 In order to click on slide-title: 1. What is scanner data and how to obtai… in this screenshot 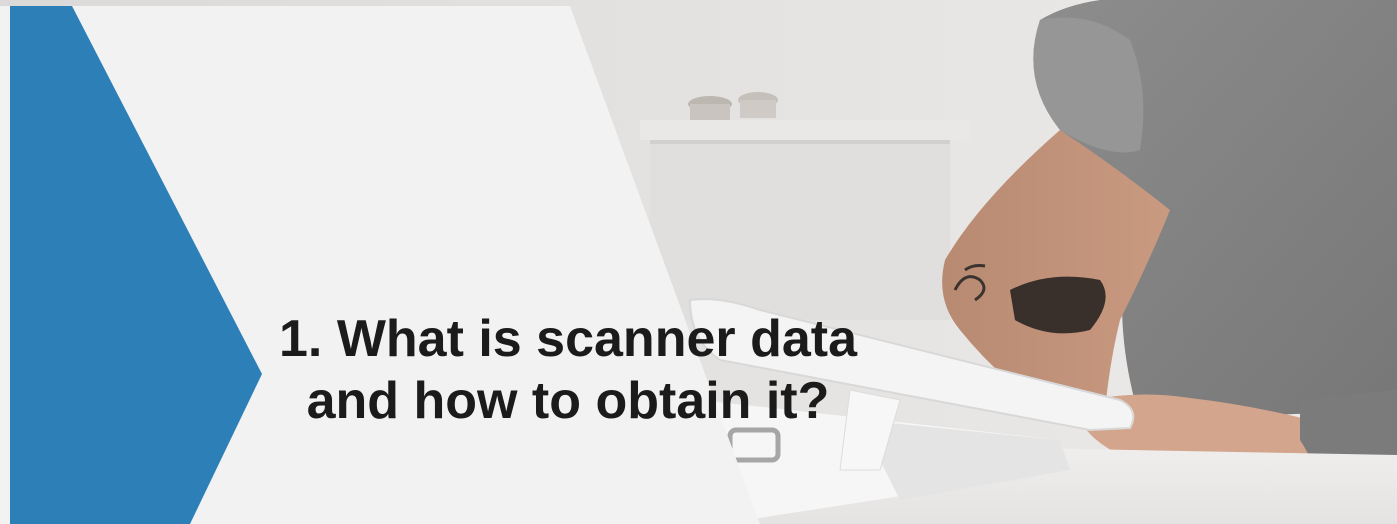, I will do `click(568, 370)`.